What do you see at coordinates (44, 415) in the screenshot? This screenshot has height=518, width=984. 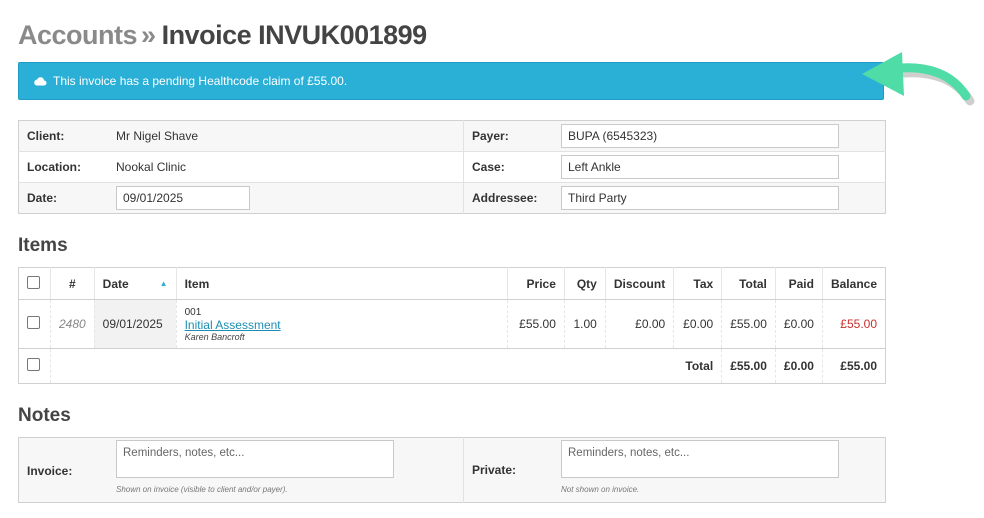 I see `notes-heading: Notes` at bounding box center [44, 415].